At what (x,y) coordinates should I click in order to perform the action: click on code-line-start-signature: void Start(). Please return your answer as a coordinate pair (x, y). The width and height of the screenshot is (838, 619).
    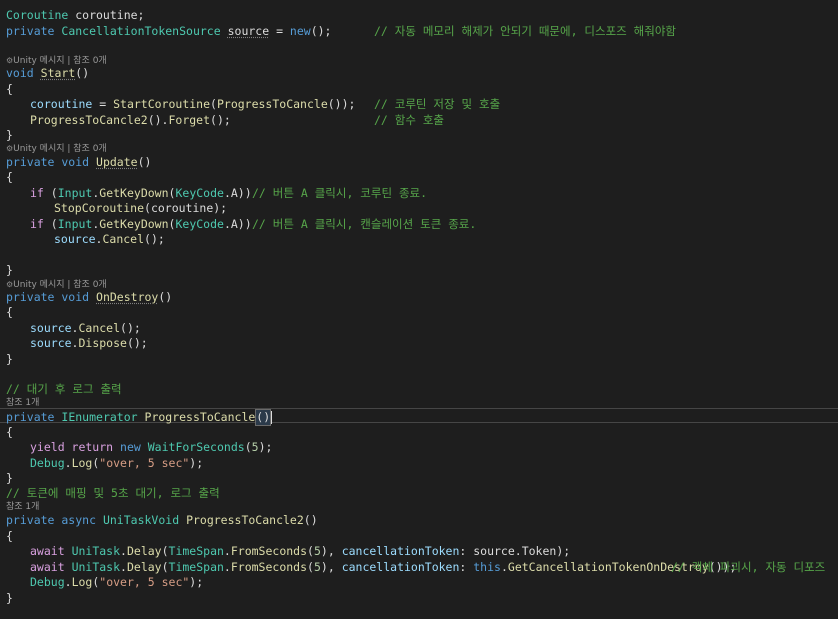
    Looking at the image, I should click on (47, 73).